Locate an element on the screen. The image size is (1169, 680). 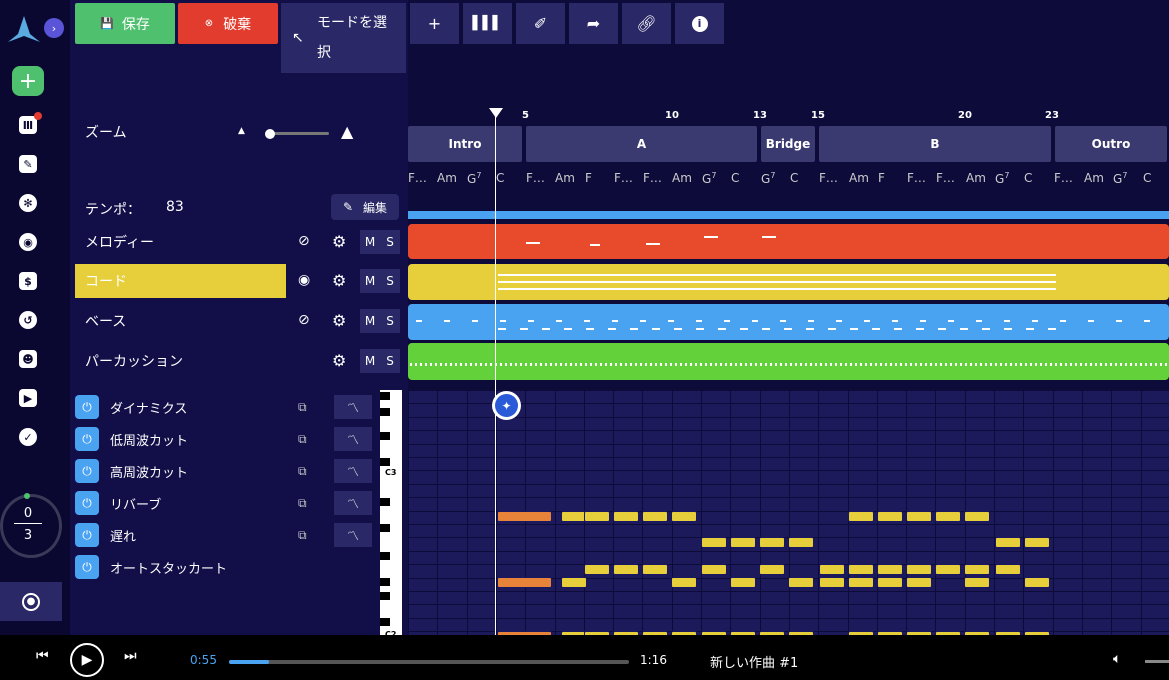
share-button: ➦ is located at coordinates (593, 23).